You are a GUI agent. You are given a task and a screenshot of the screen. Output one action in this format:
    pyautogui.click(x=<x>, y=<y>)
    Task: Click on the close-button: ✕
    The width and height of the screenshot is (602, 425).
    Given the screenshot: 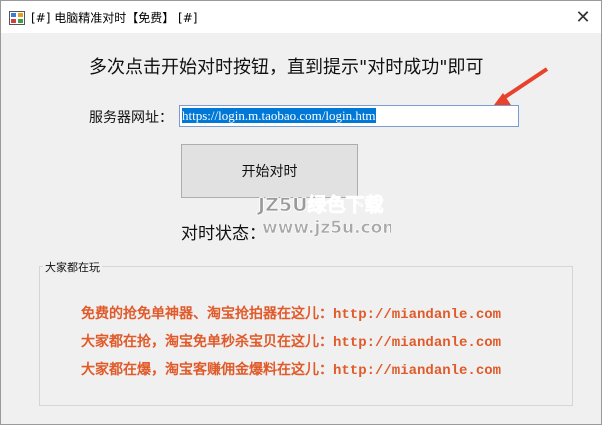 What is the action you would take?
    pyautogui.click(x=583, y=17)
    